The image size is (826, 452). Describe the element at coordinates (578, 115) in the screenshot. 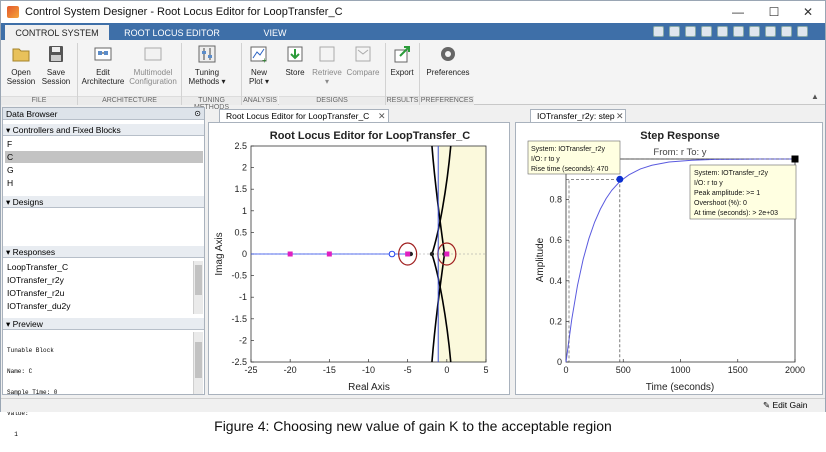

I see `tab-step-response-doc: IOTransfer_r2y: step ✕` at that location.